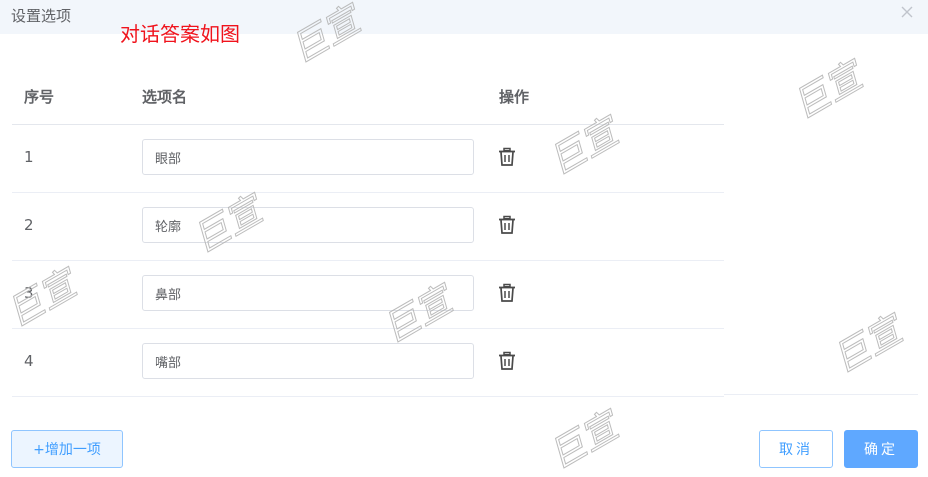  What do you see at coordinates (67, 449) in the screenshot?
I see `add-option-button: +增加一项` at bounding box center [67, 449].